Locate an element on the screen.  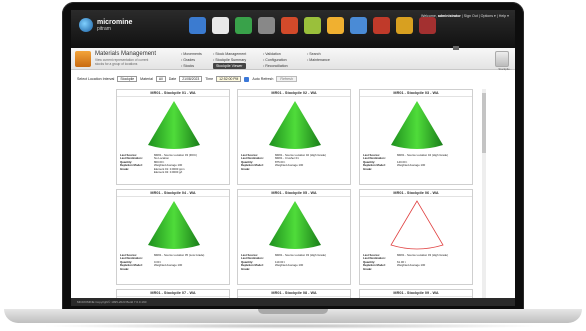
chart-icon is located at coordinates (220, 25).